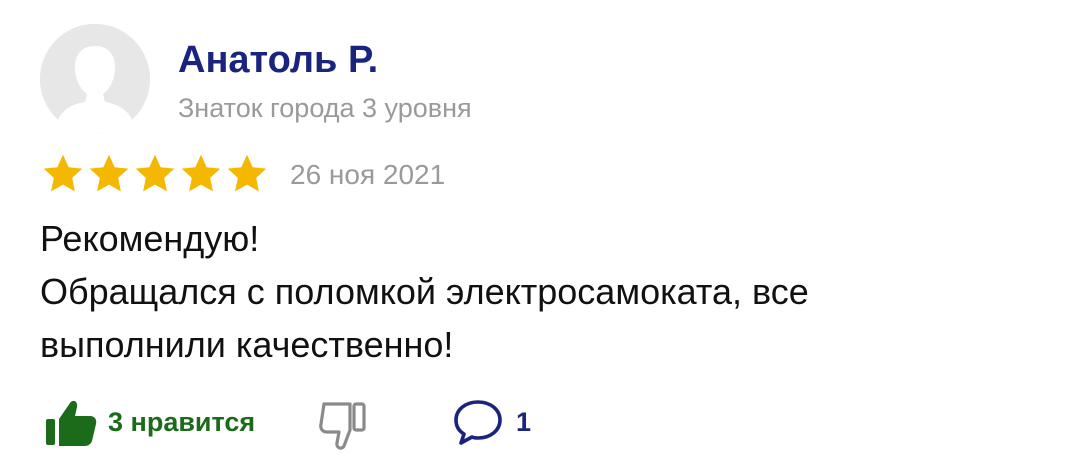  What do you see at coordinates (524, 421) in the screenshot?
I see `comment-count: 1` at bounding box center [524, 421].